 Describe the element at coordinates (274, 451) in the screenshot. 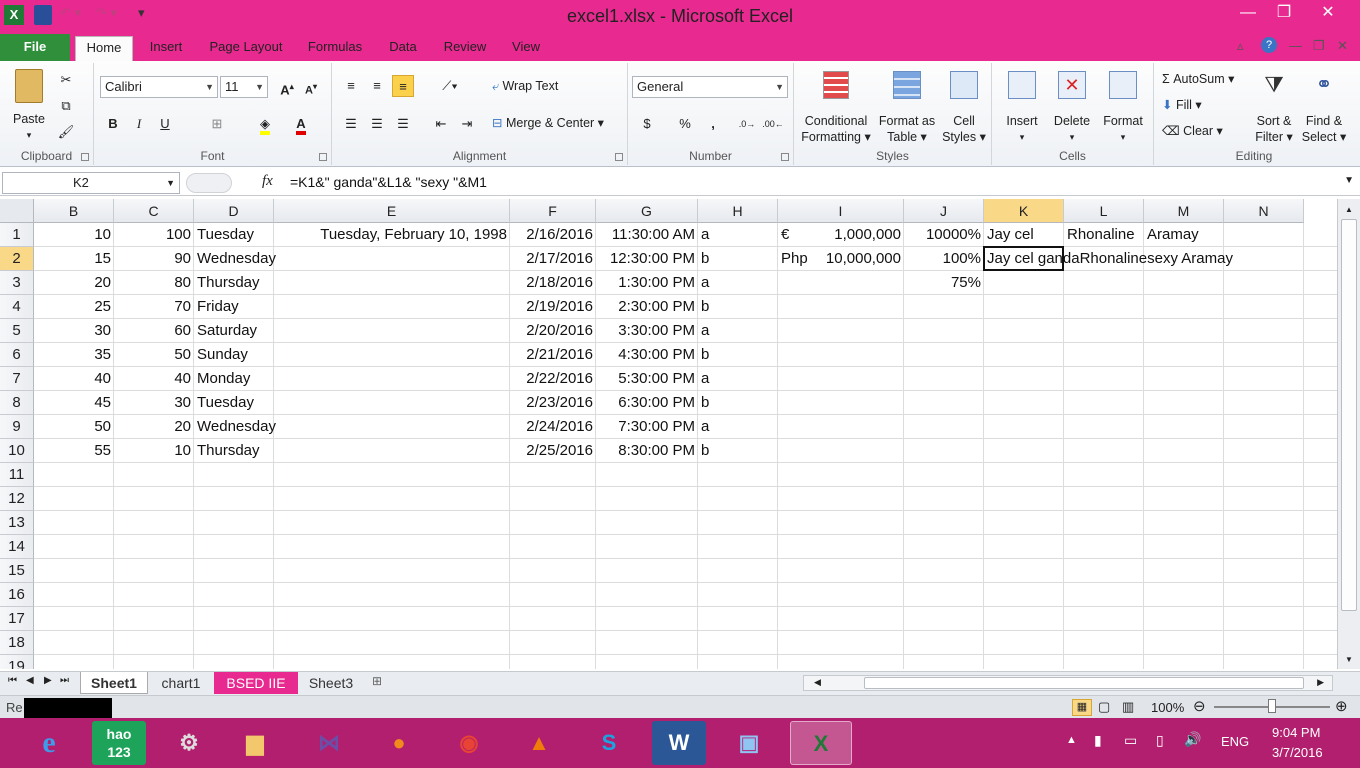

I see `cell-d10: Thursday` at that location.